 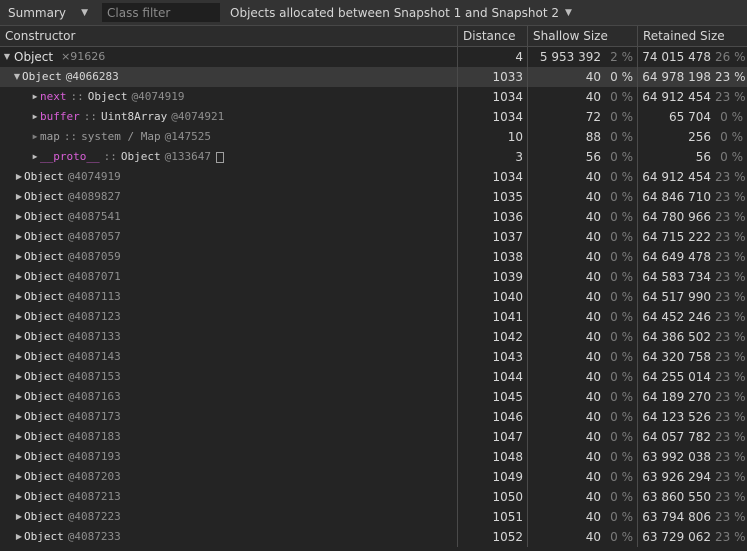 I want to click on table-row: ▶ Object @4087153 1044 40 0 % 64 255 014 23 %, so click(x=373, y=377).